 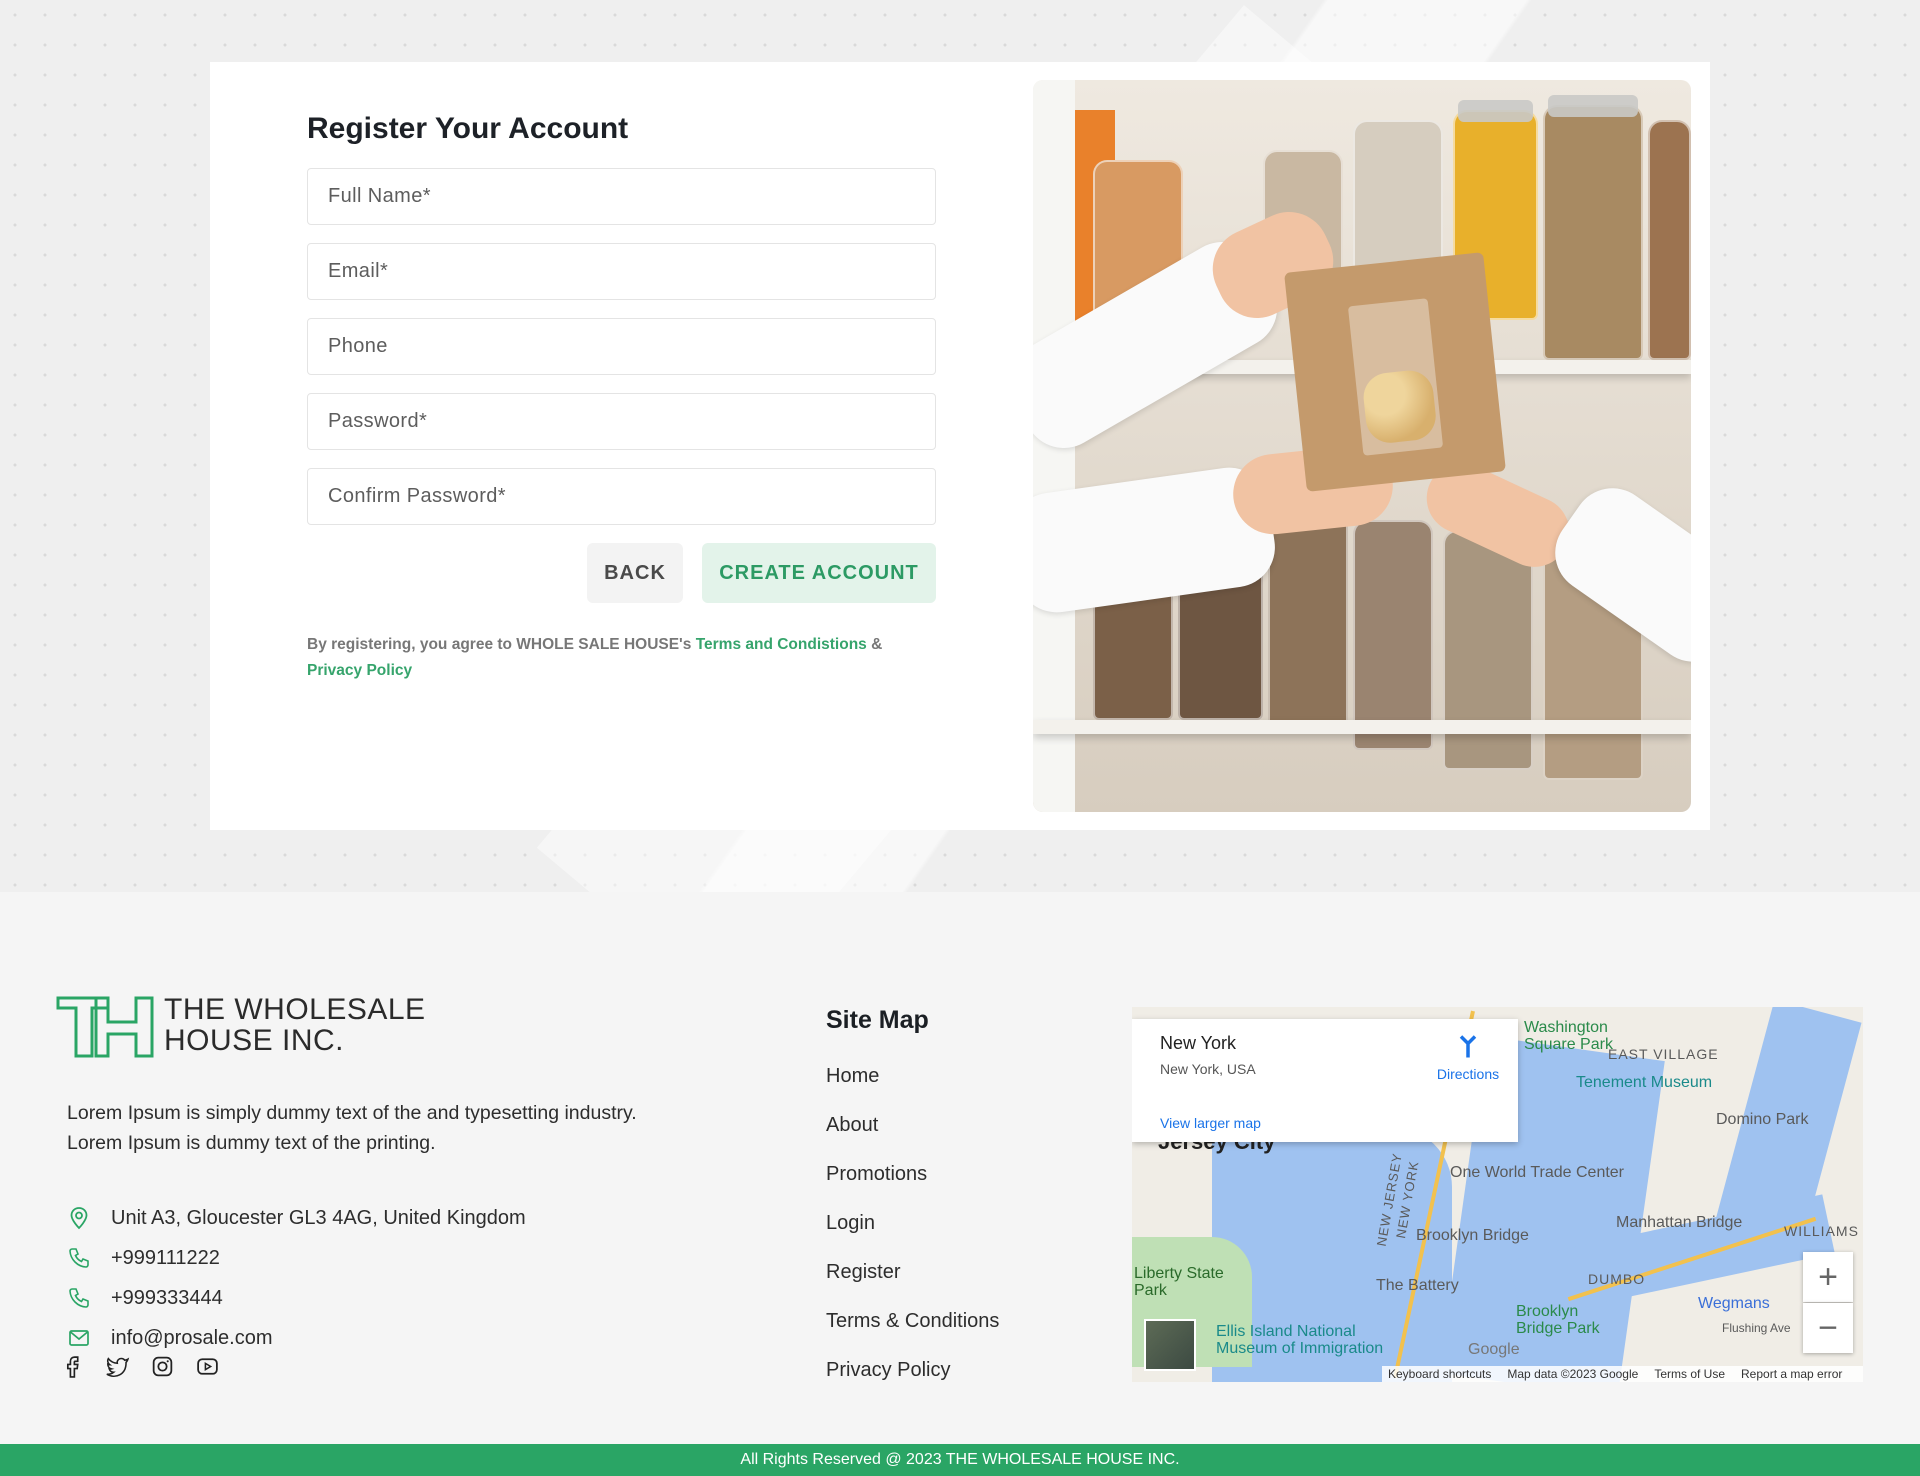 I want to click on map-label: Liberty State Park, so click(x=1179, y=1282).